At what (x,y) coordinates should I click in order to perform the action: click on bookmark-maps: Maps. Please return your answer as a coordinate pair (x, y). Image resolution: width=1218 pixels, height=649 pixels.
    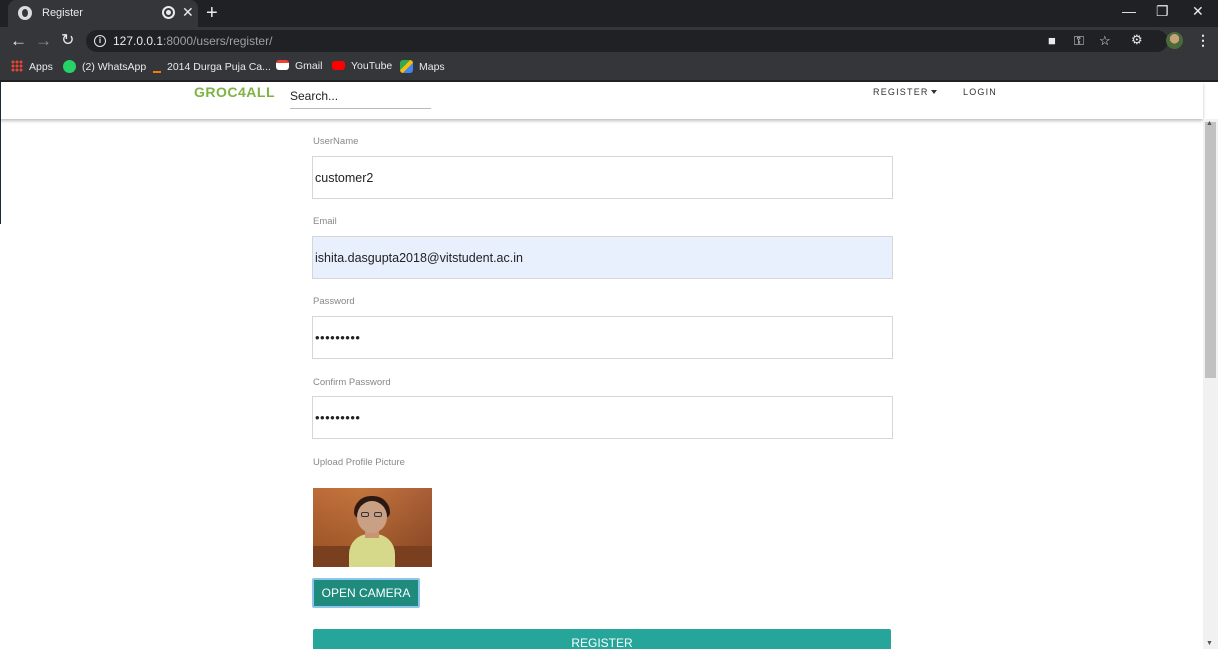
    Looking at the image, I should click on (422, 66).